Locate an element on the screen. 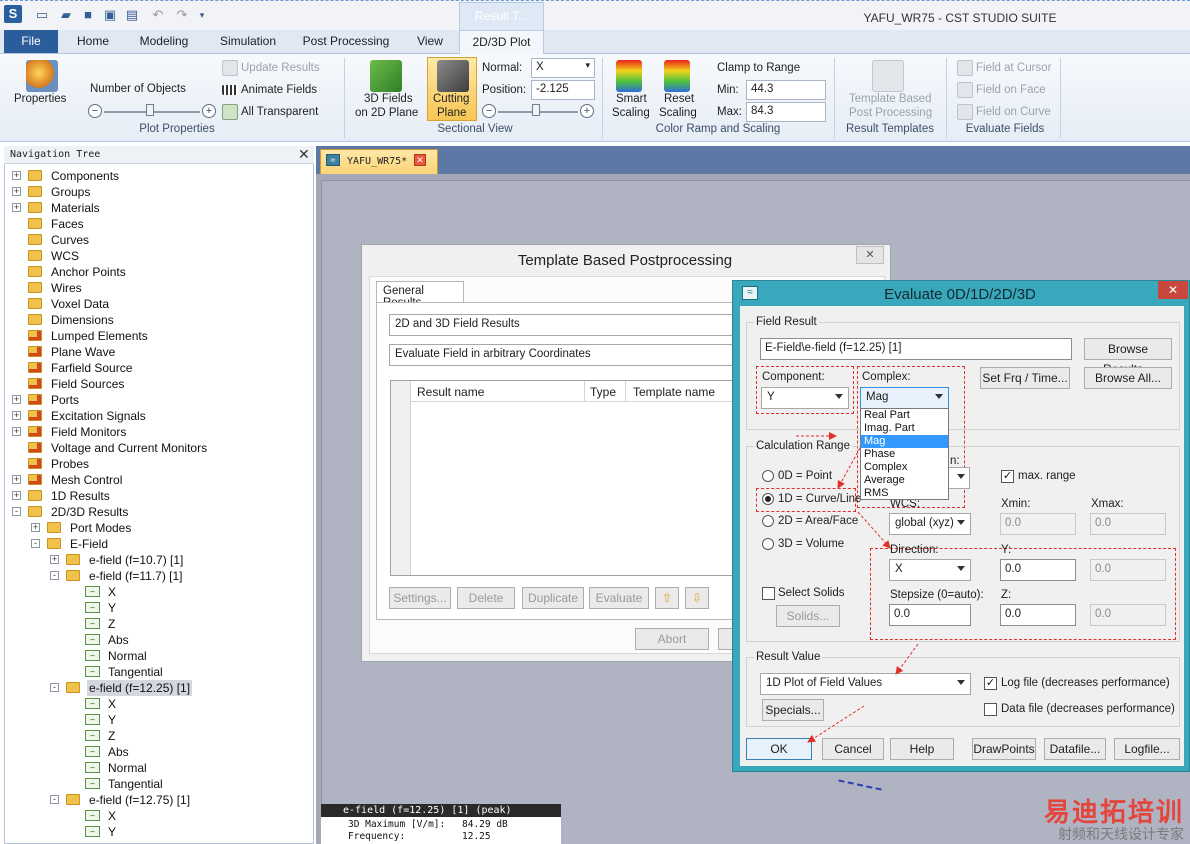 The height and width of the screenshot is (844, 1190). redo-icon: ↷ is located at coordinates (182, 15).